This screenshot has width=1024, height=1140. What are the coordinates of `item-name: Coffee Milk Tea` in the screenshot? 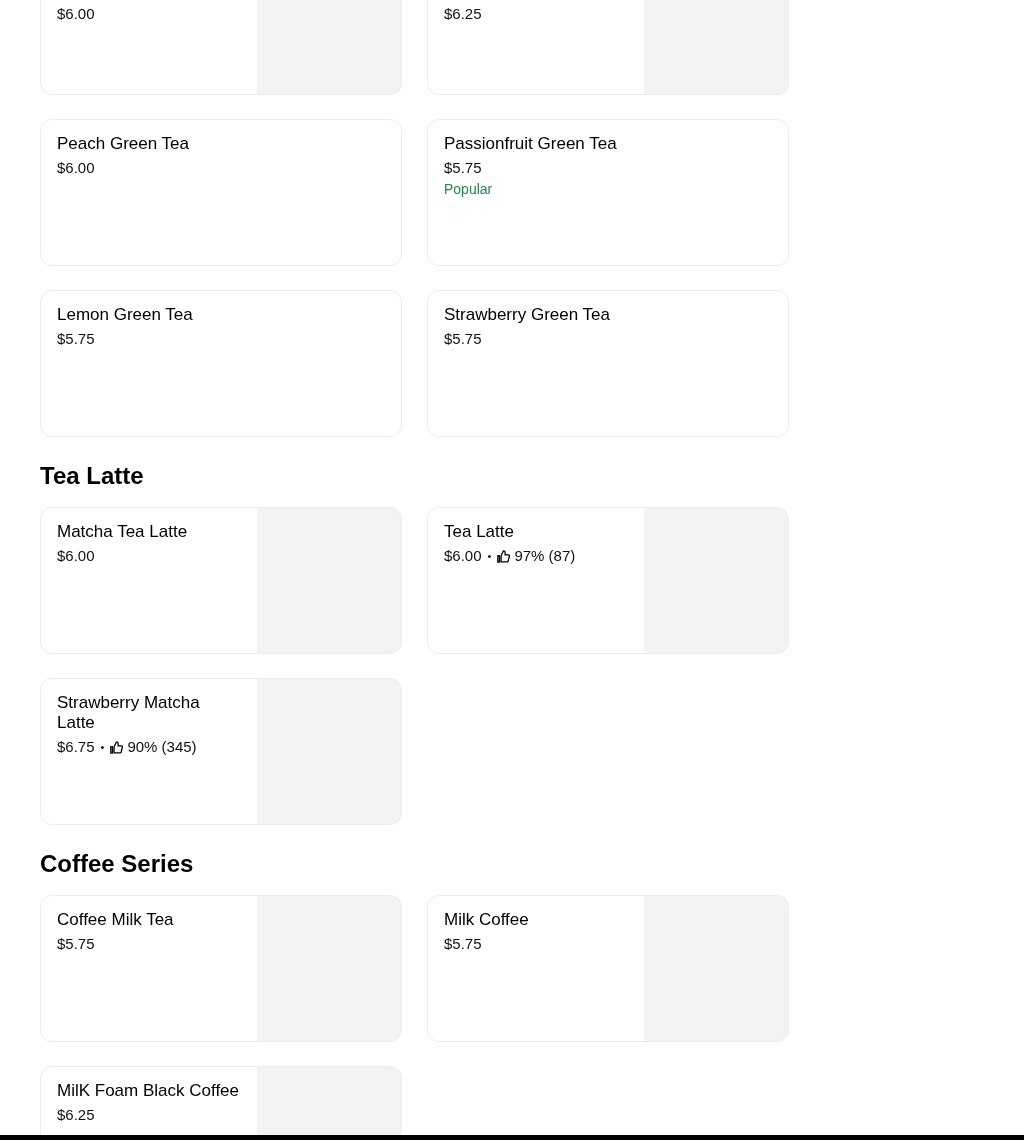 It's located at (116, 920).